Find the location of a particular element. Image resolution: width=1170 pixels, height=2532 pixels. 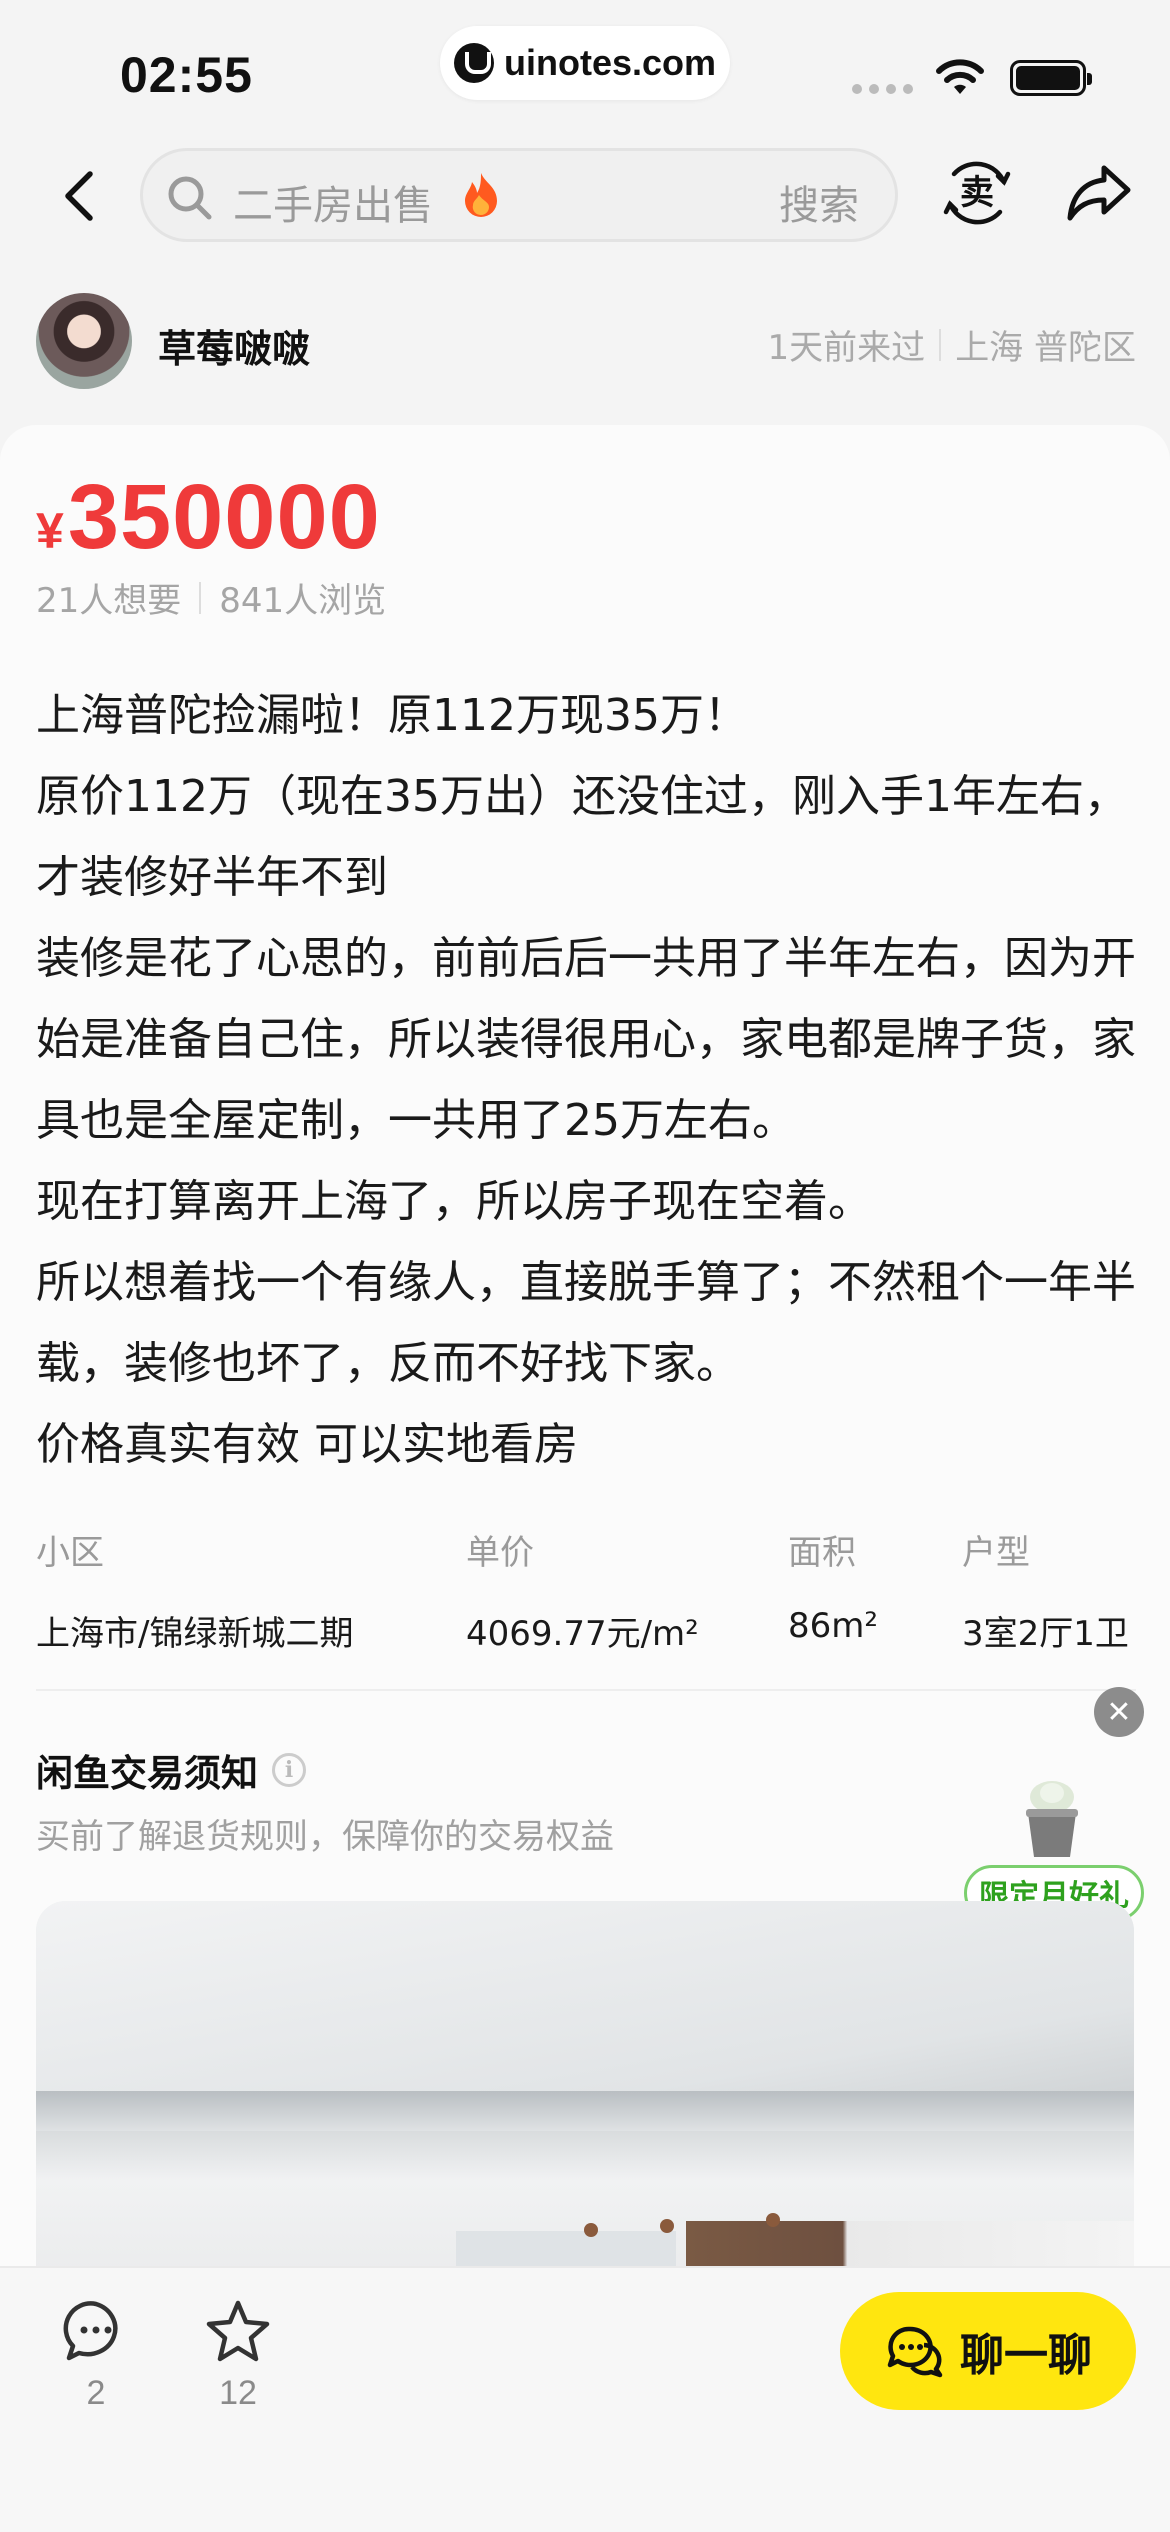

attr-label: 单价 is located at coordinates (500, 1553).